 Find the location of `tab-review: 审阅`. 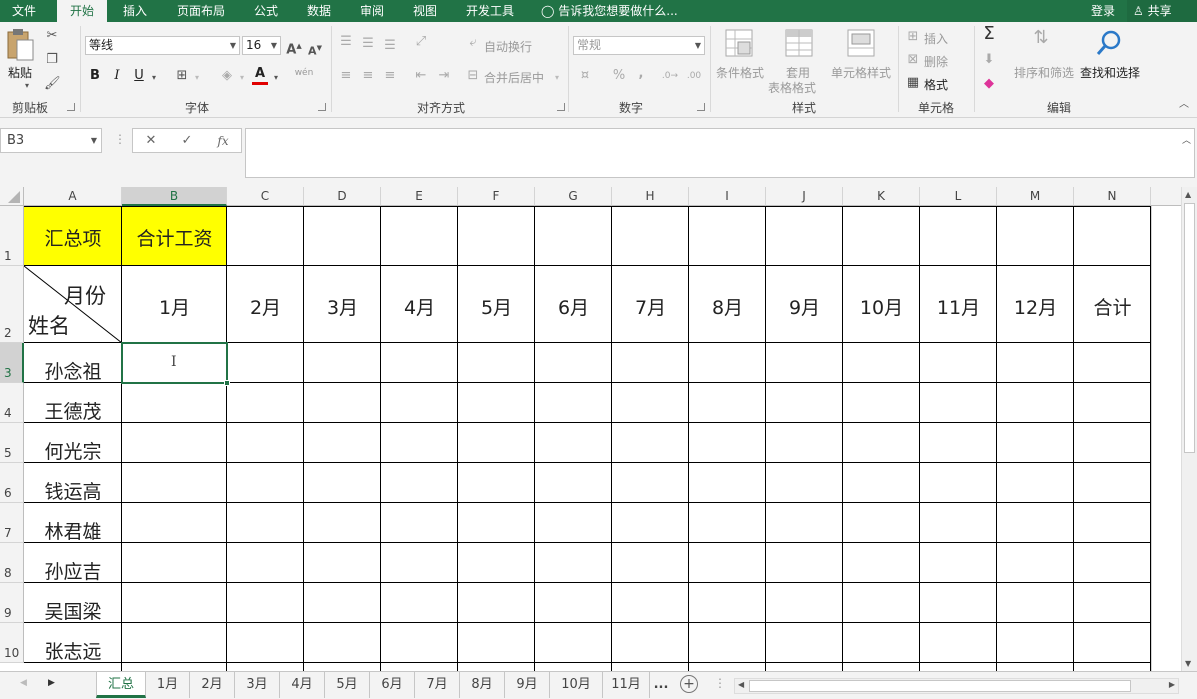

tab-review: 审阅 is located at coordinates (372, 11).